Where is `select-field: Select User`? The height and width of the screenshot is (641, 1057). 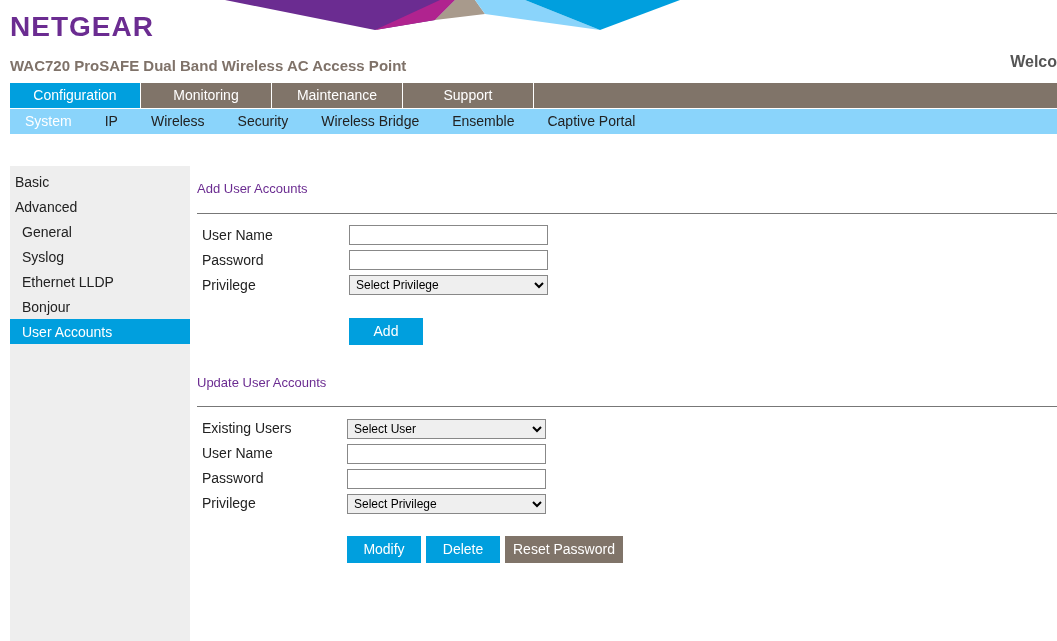
select-field: Select User is located at coordinates (446, 428).